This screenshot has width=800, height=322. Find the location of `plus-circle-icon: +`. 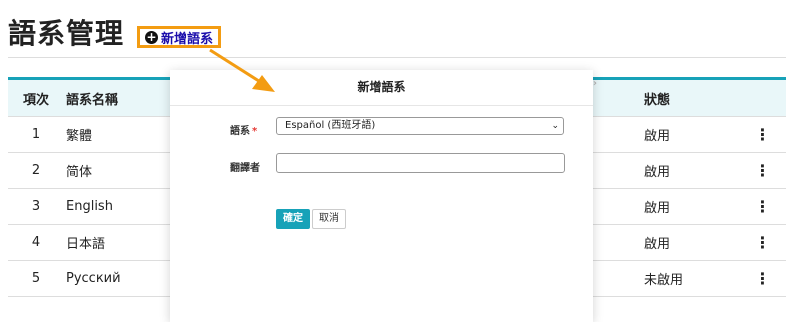

plus-circle-icon: + is located at coordinates (151, 36).